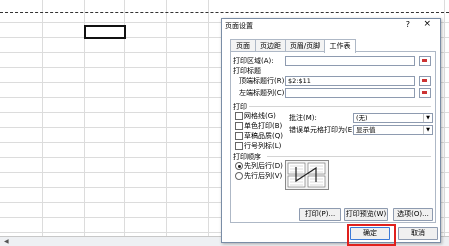 The width and height of the screenshot is (449, 246). I want to click on close-icon: ×, so click(427, 24).